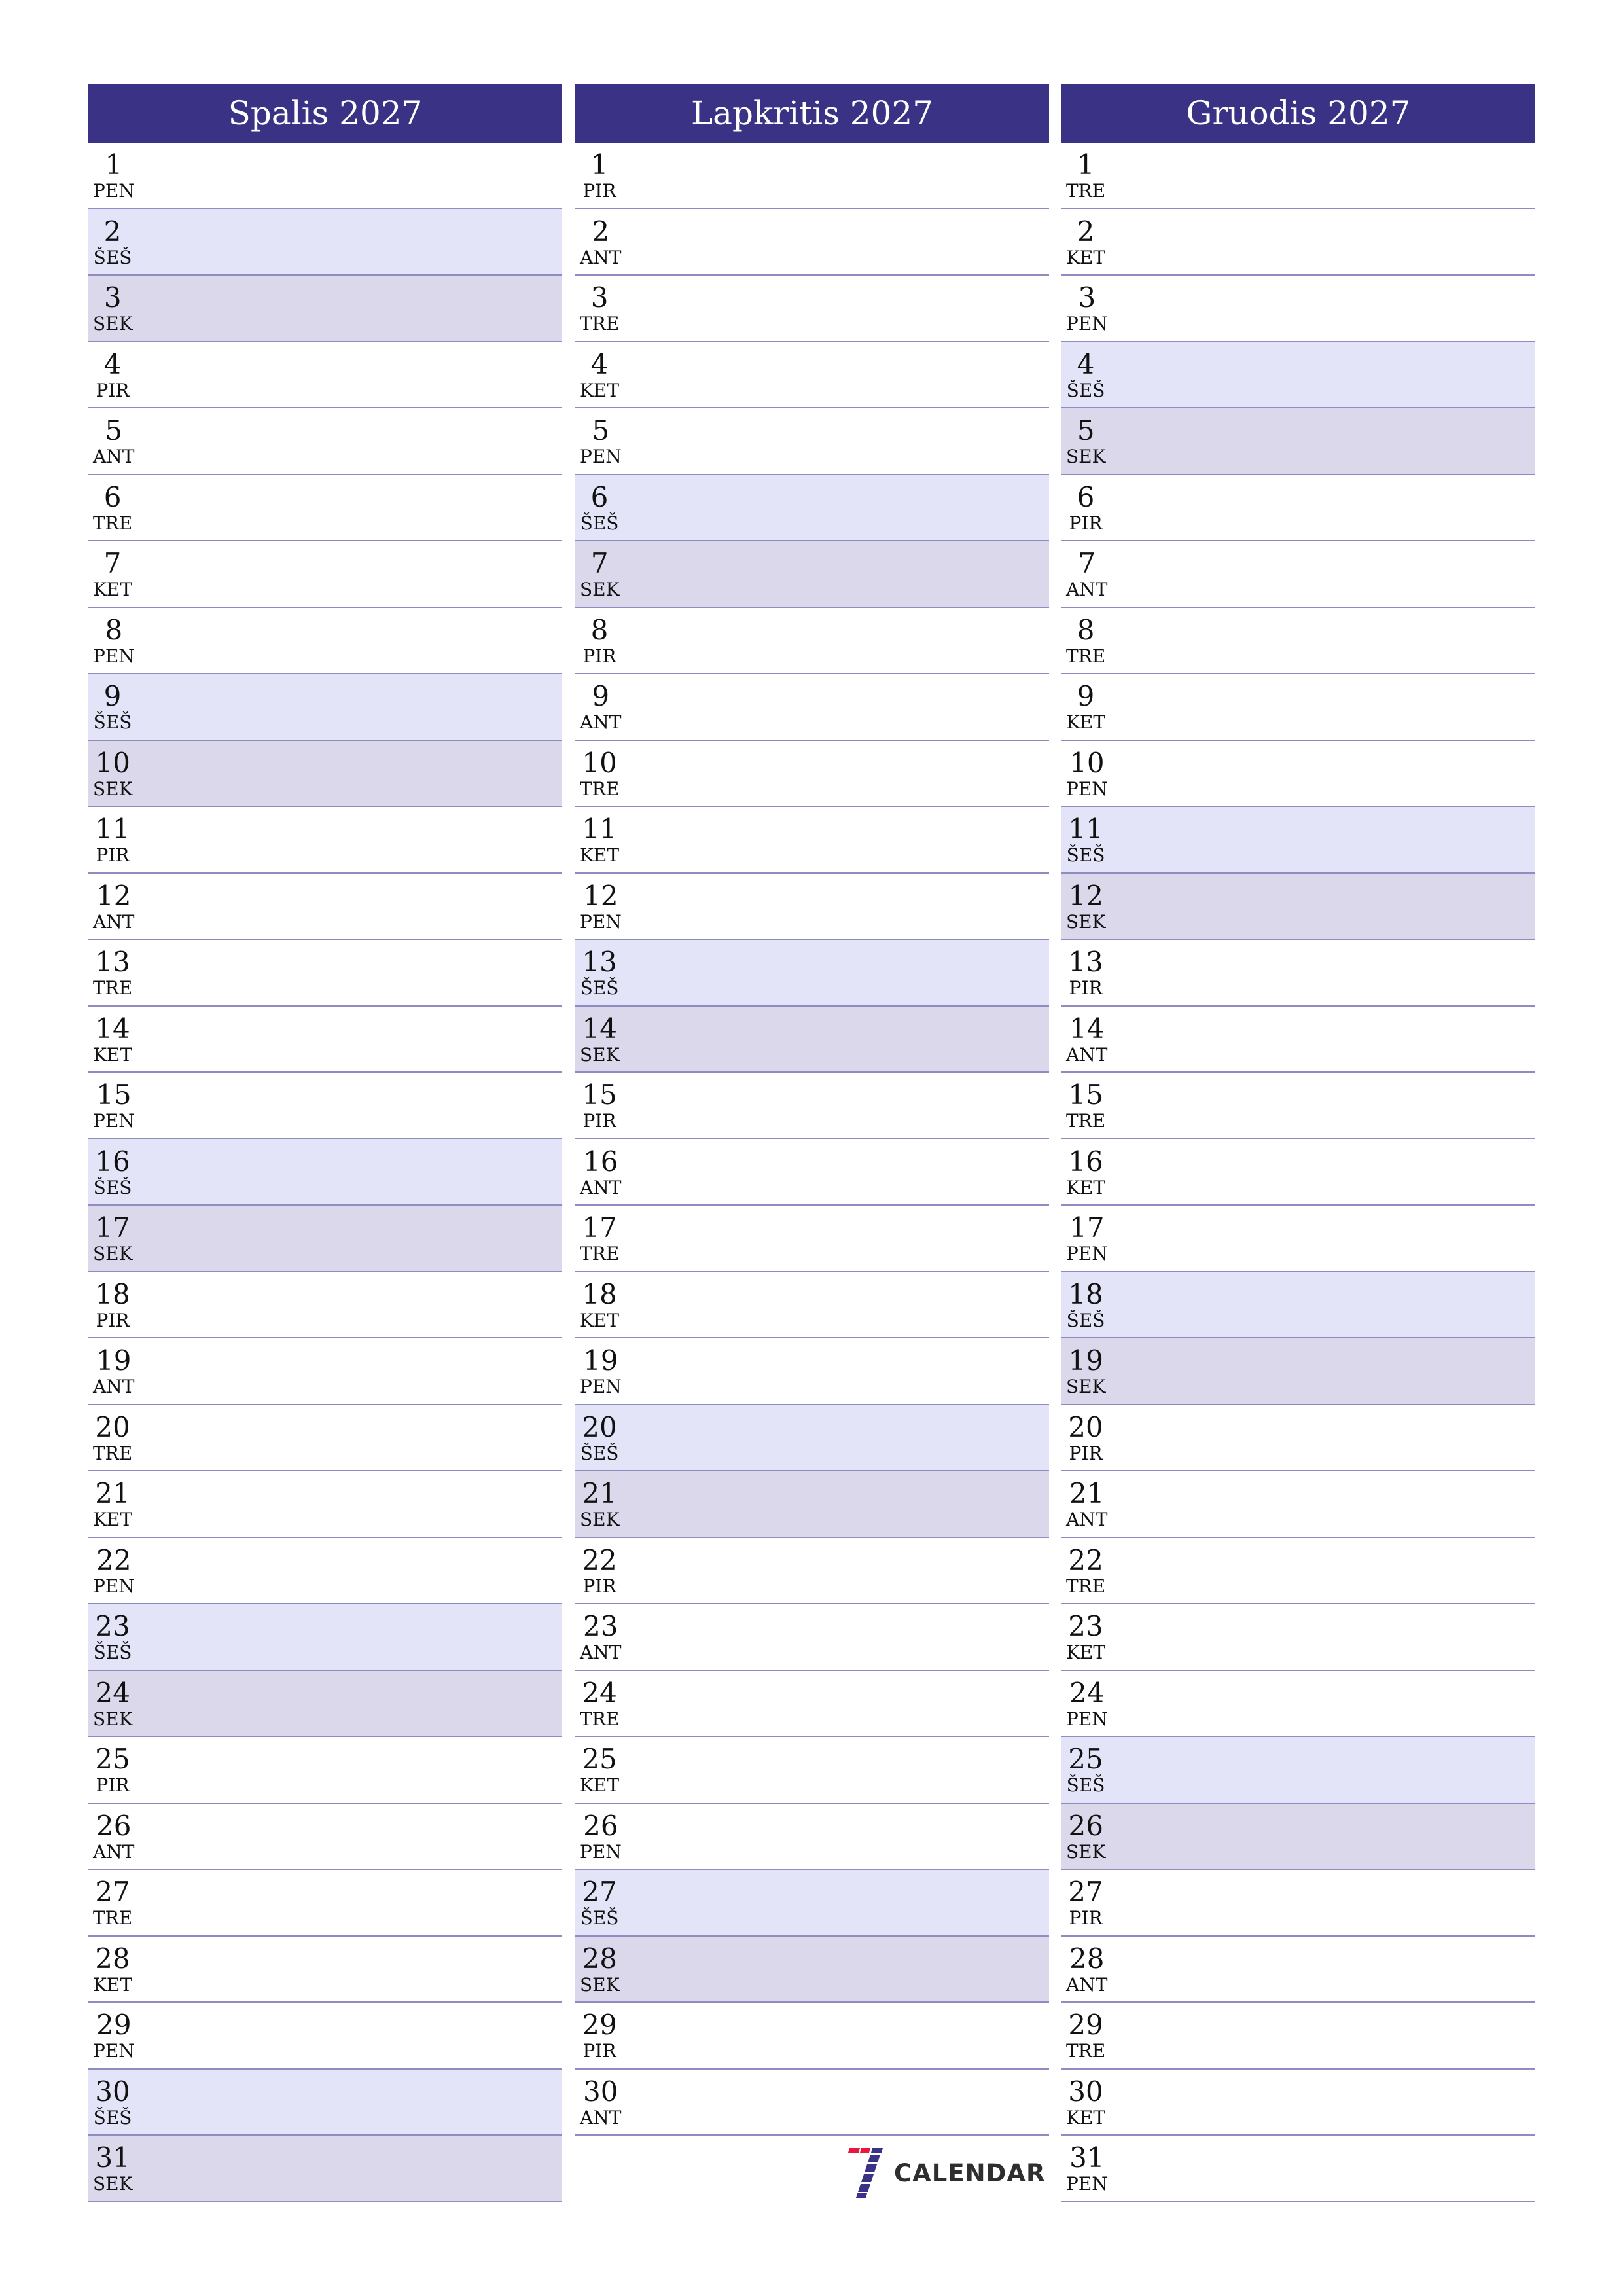  I want to click on day-cell: 4 ŠEŠ, so click(1085, 374).